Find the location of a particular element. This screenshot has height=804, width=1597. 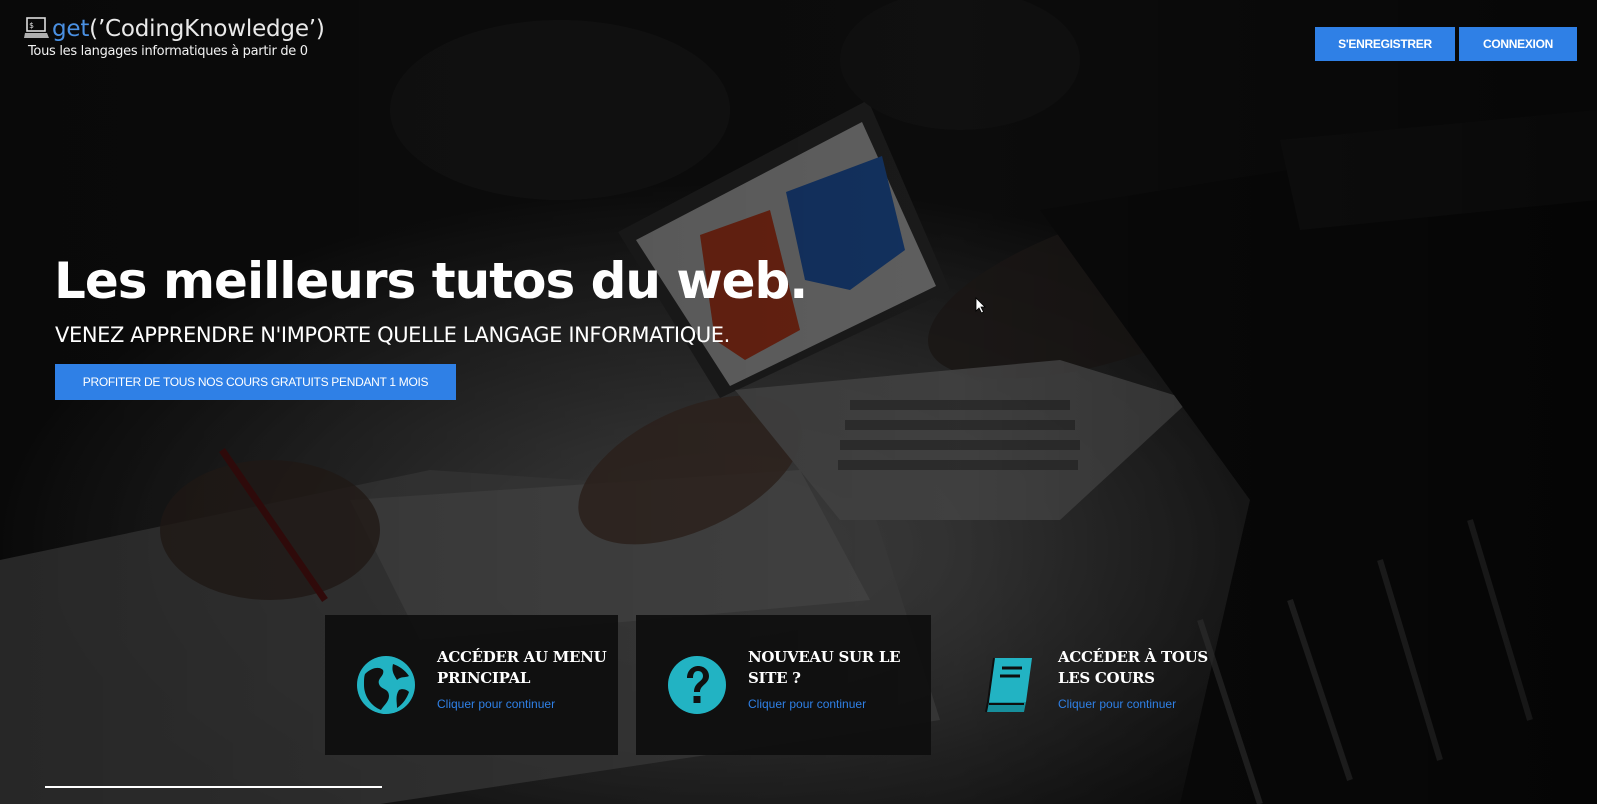

hero-title: Les meilleurs tutos du web. is located at coordinates (431, 281).